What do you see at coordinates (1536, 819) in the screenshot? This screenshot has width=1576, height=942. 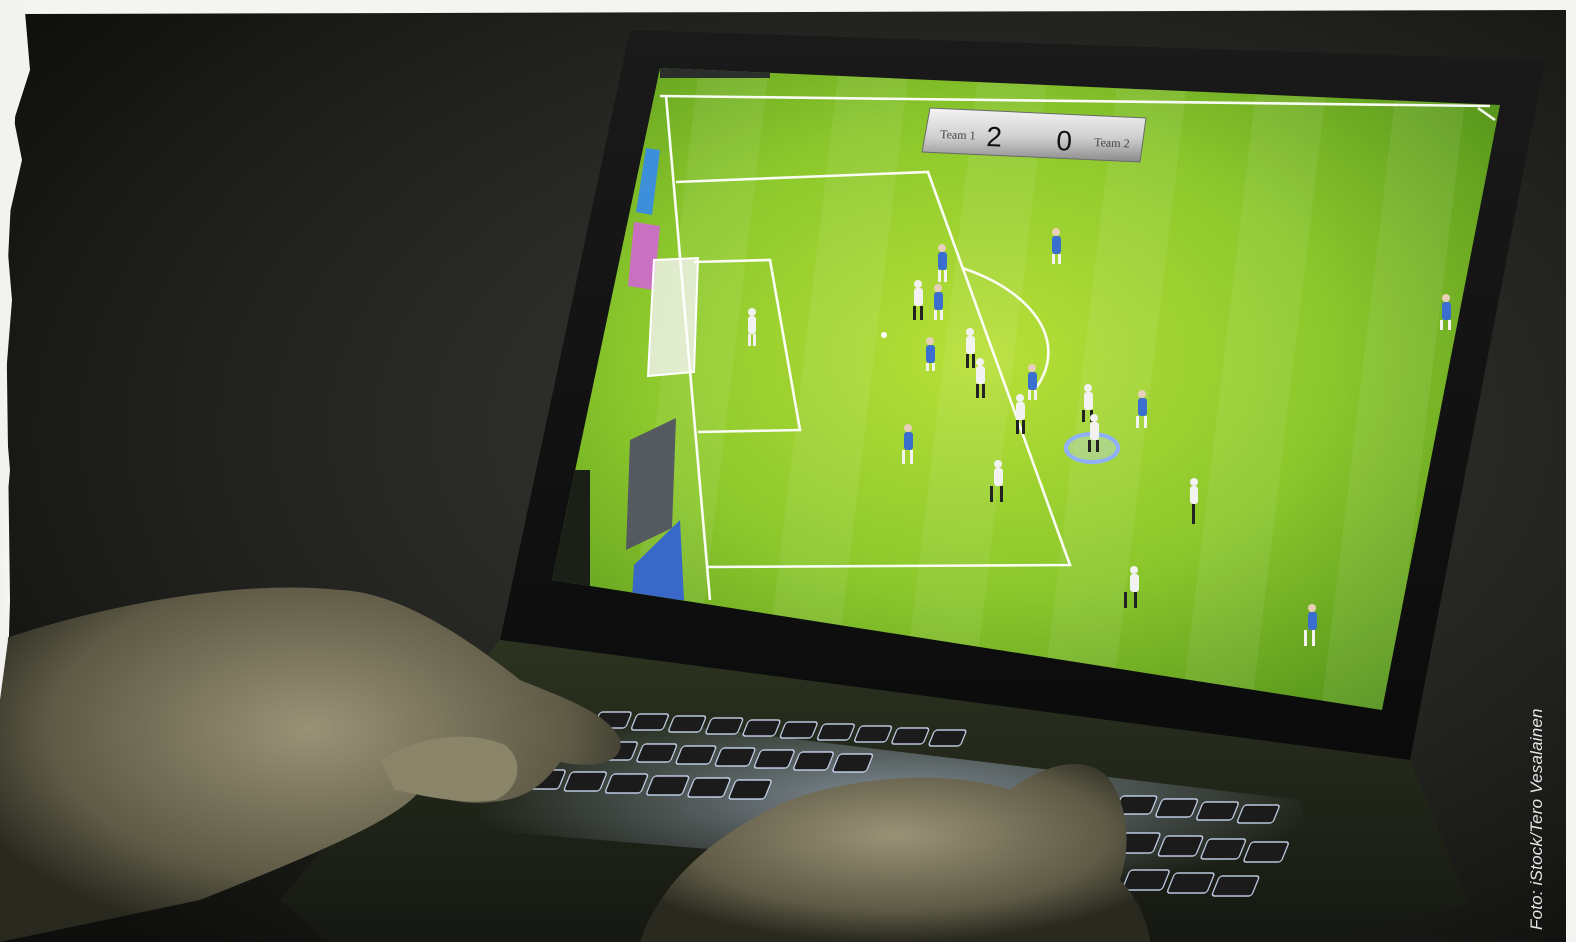 I see `photo-credit: Foto: iStock/Tero Vesalainen` at bounding box center [1536, 819].